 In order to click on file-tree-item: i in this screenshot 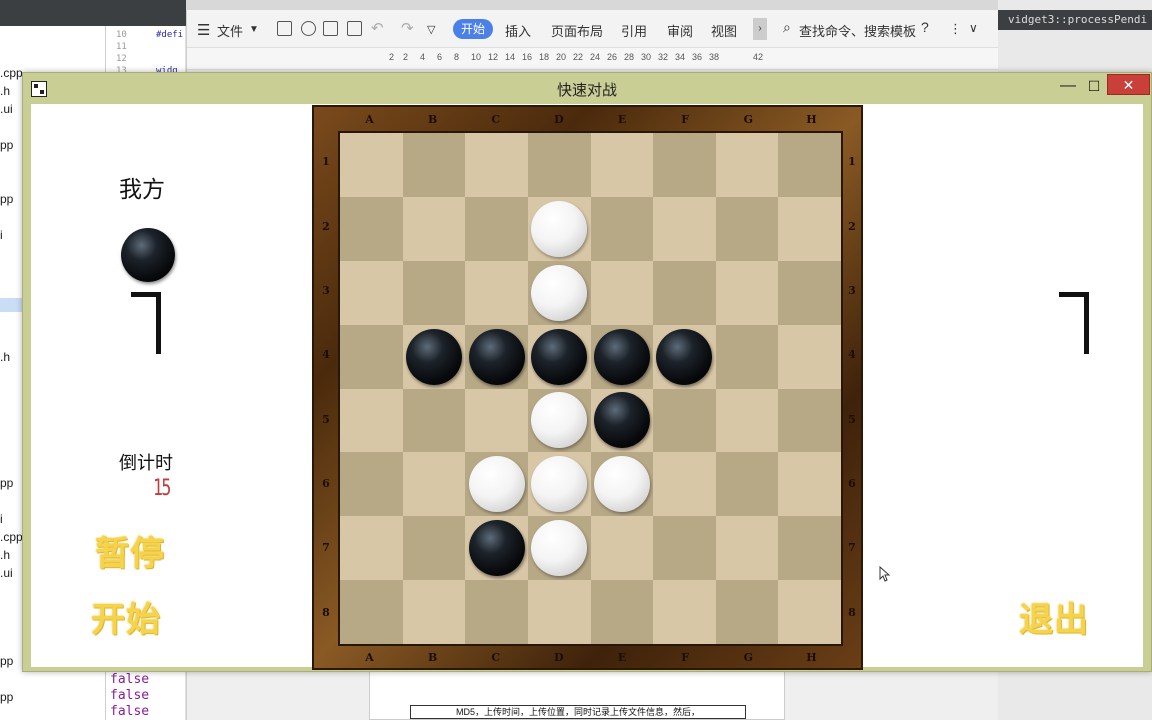, I will do `click(1, 519)`.